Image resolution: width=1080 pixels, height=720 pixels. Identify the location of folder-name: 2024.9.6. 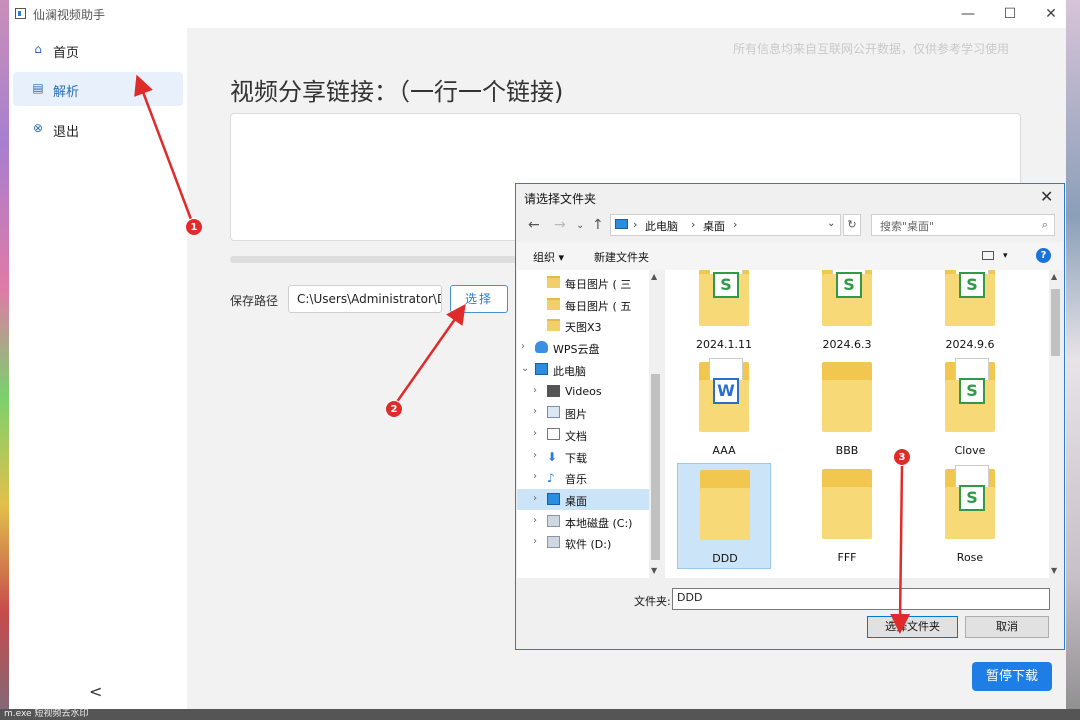
(970, 344).